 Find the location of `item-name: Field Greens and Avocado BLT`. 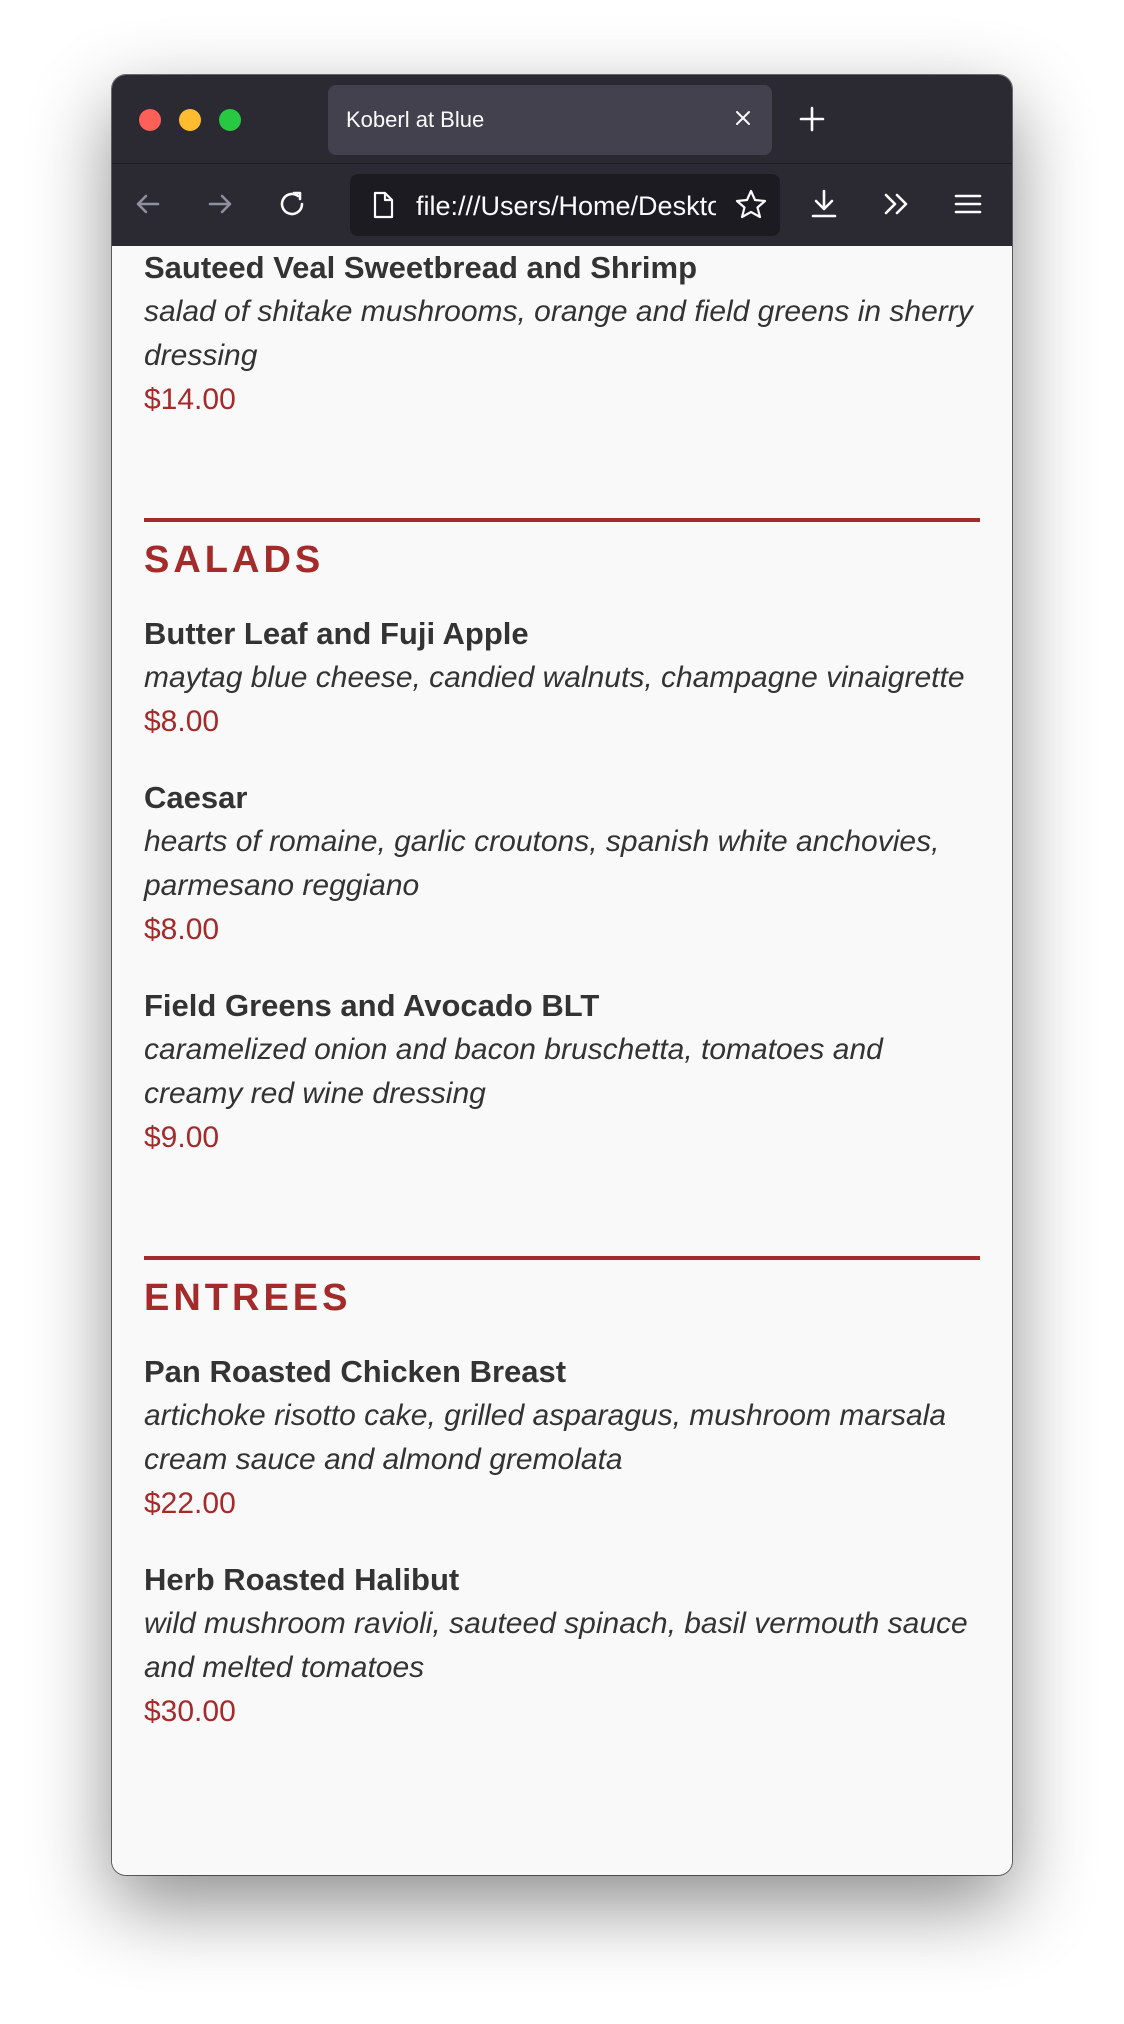

item-name: Field Greens and Avocado BLT is located at coordinates (372, 1005).